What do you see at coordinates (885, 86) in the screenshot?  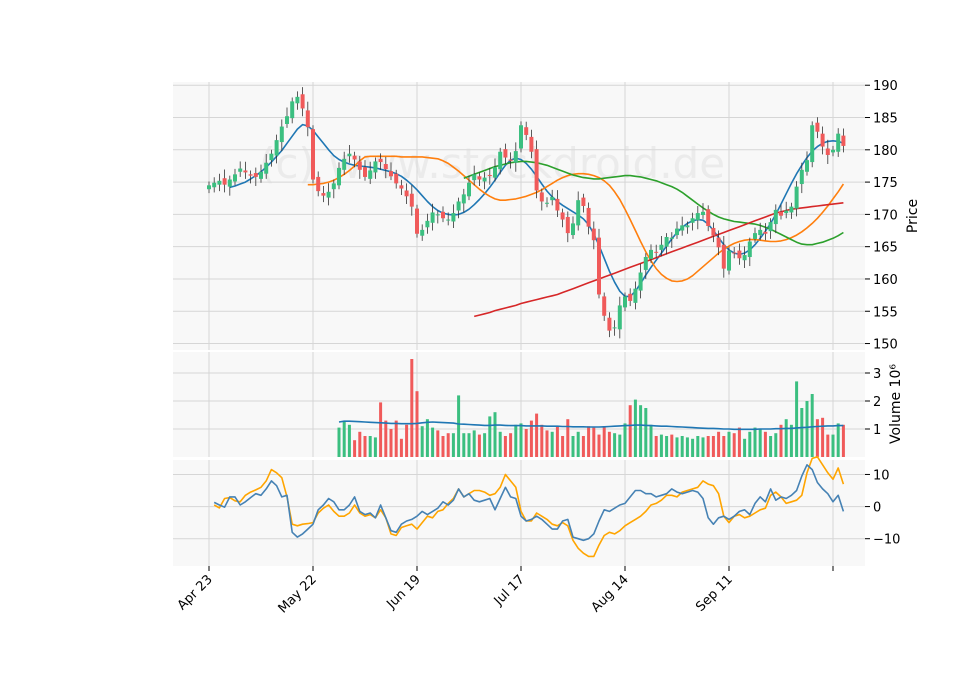 I see `y-tick-label: 190` at bounding box center [885, 86].